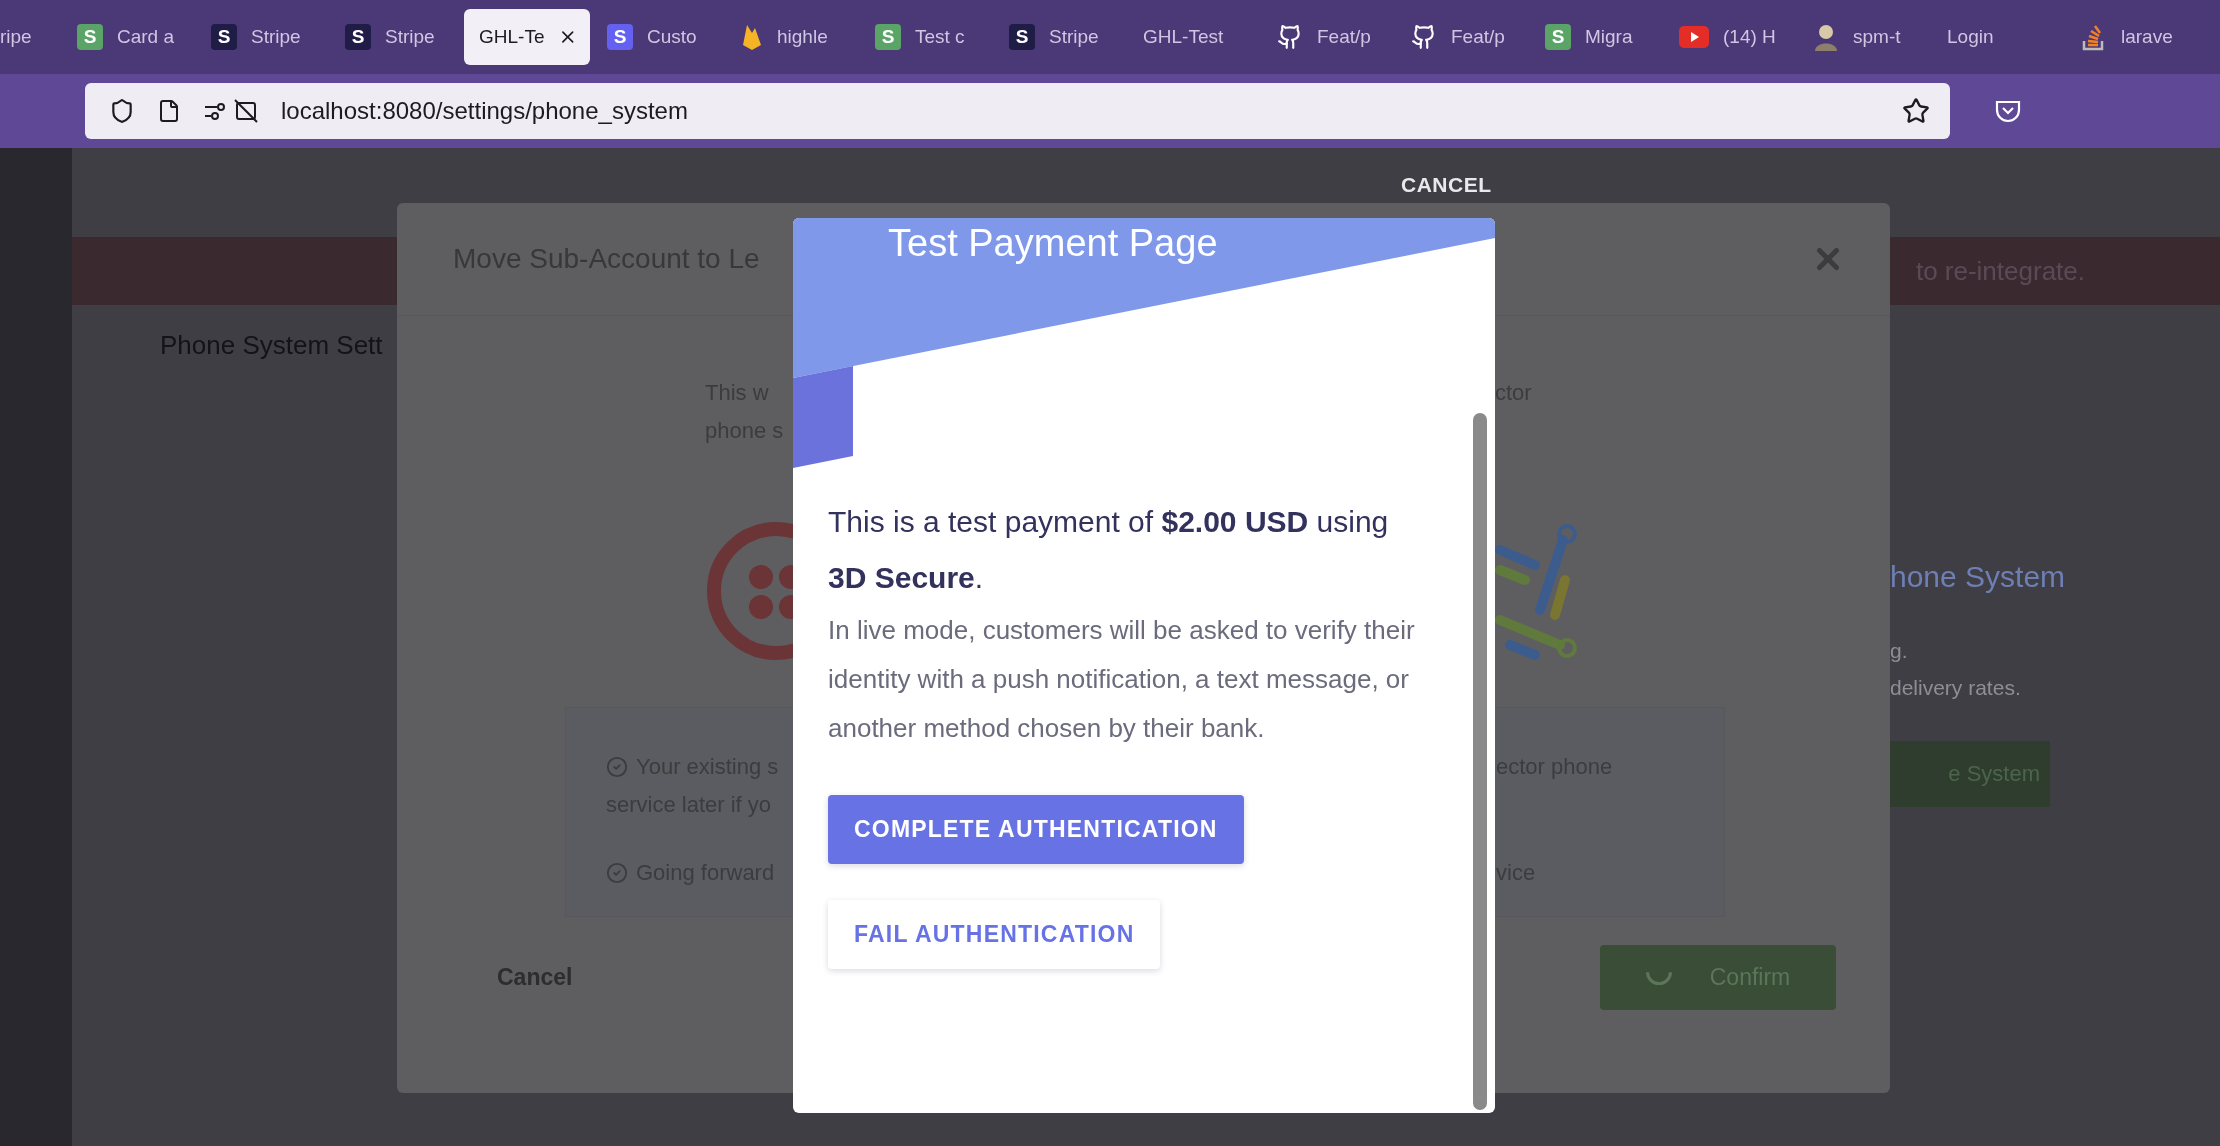 This screenshot has height=1146, width=2220. Describe the element at coordinates (31, 37) in the screenshot. I see `browser-tab: ripe` at that location.